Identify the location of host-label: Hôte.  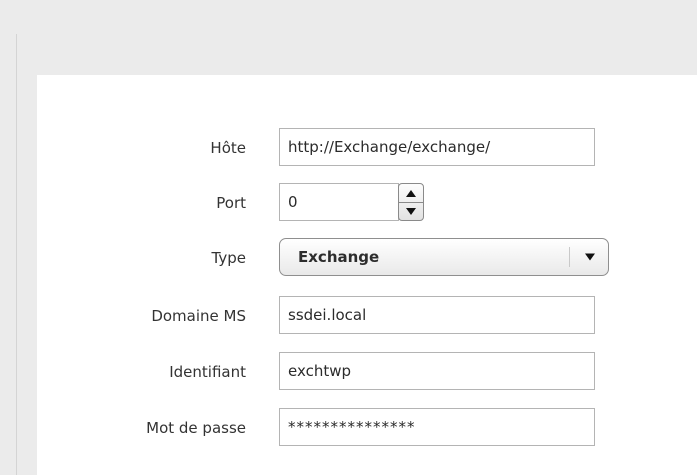
(228, 148).